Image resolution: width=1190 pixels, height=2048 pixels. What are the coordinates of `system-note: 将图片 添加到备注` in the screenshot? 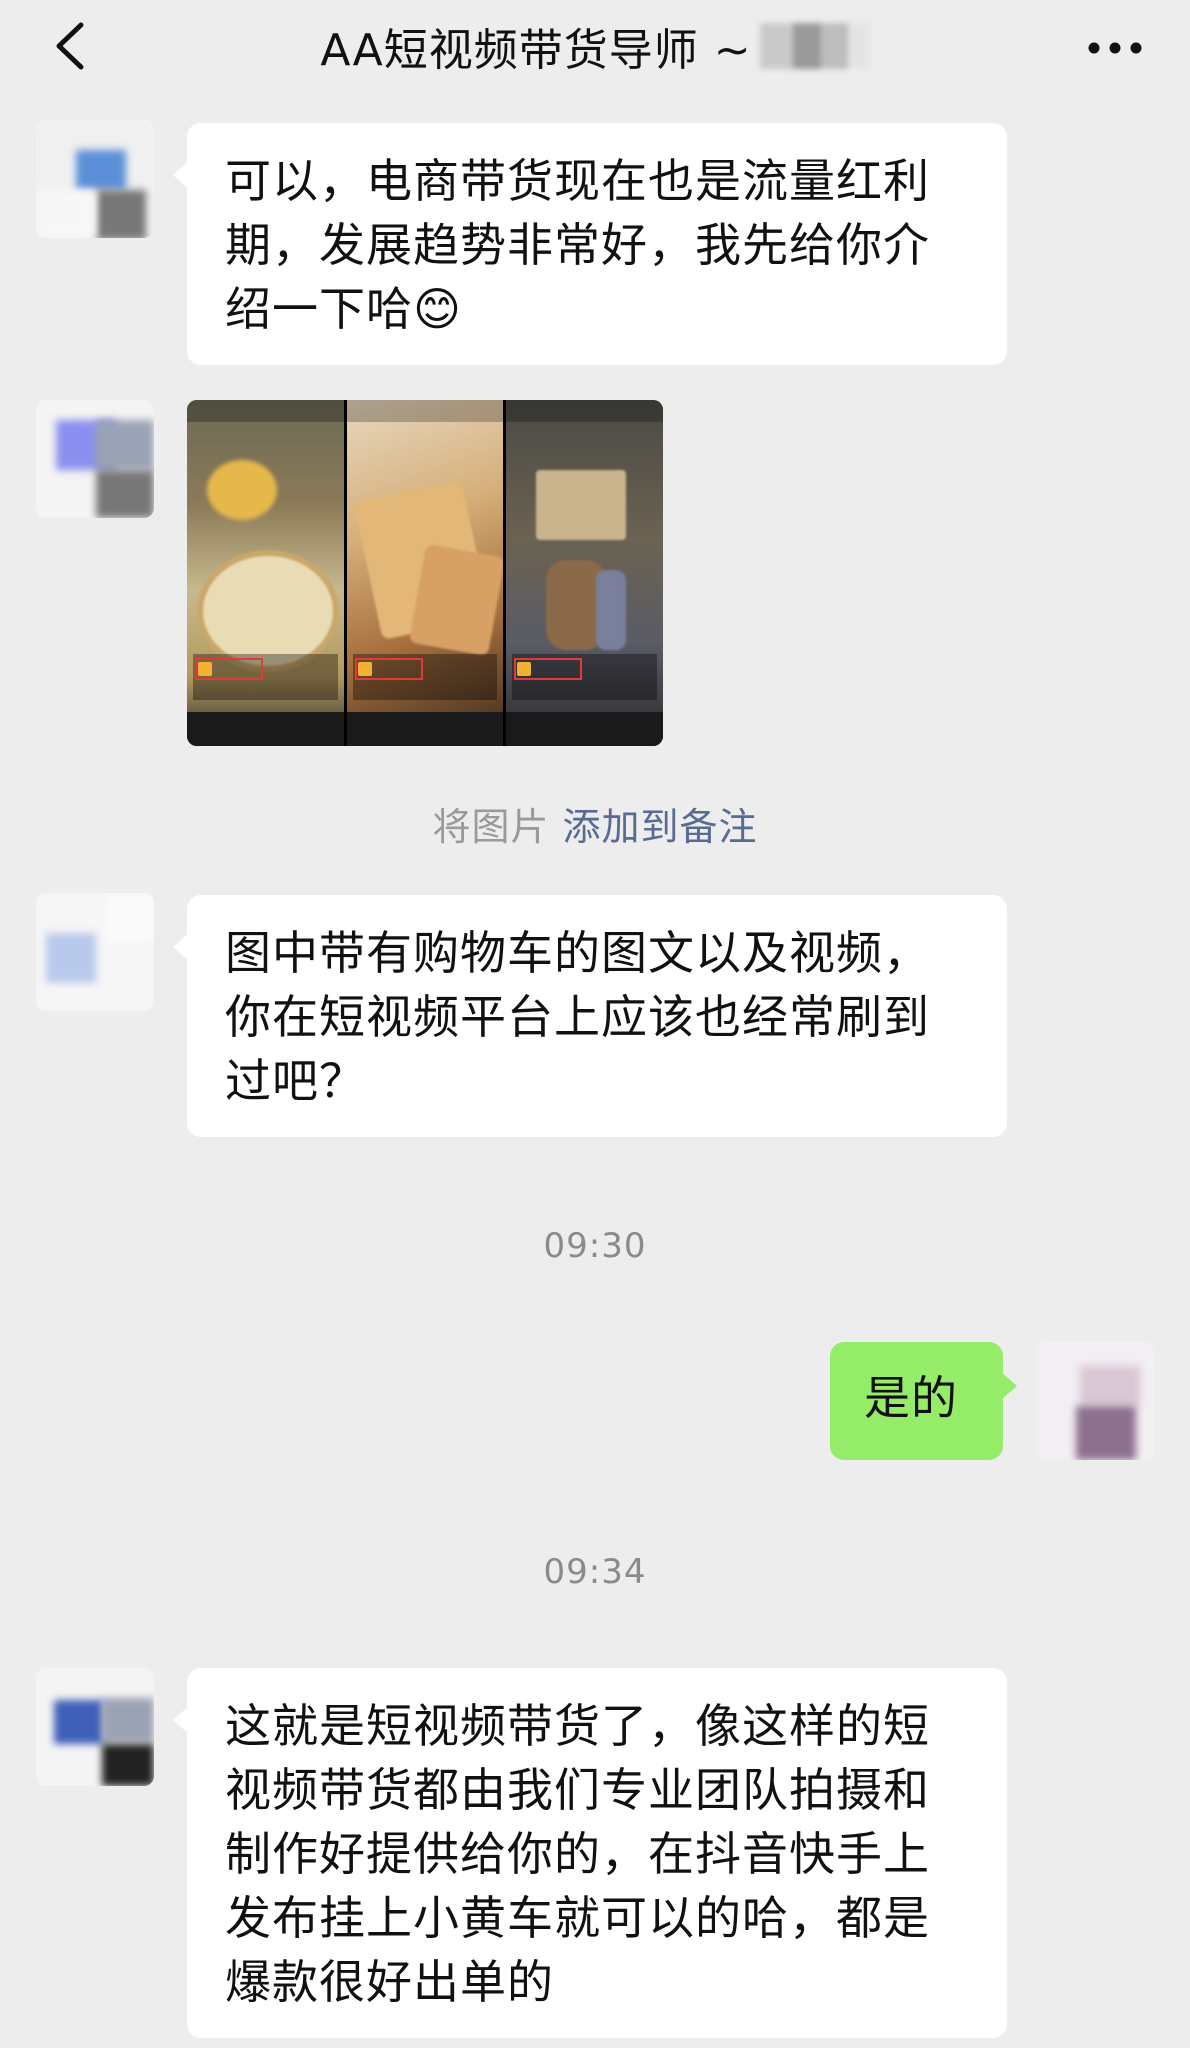 It's located at (595, 823).